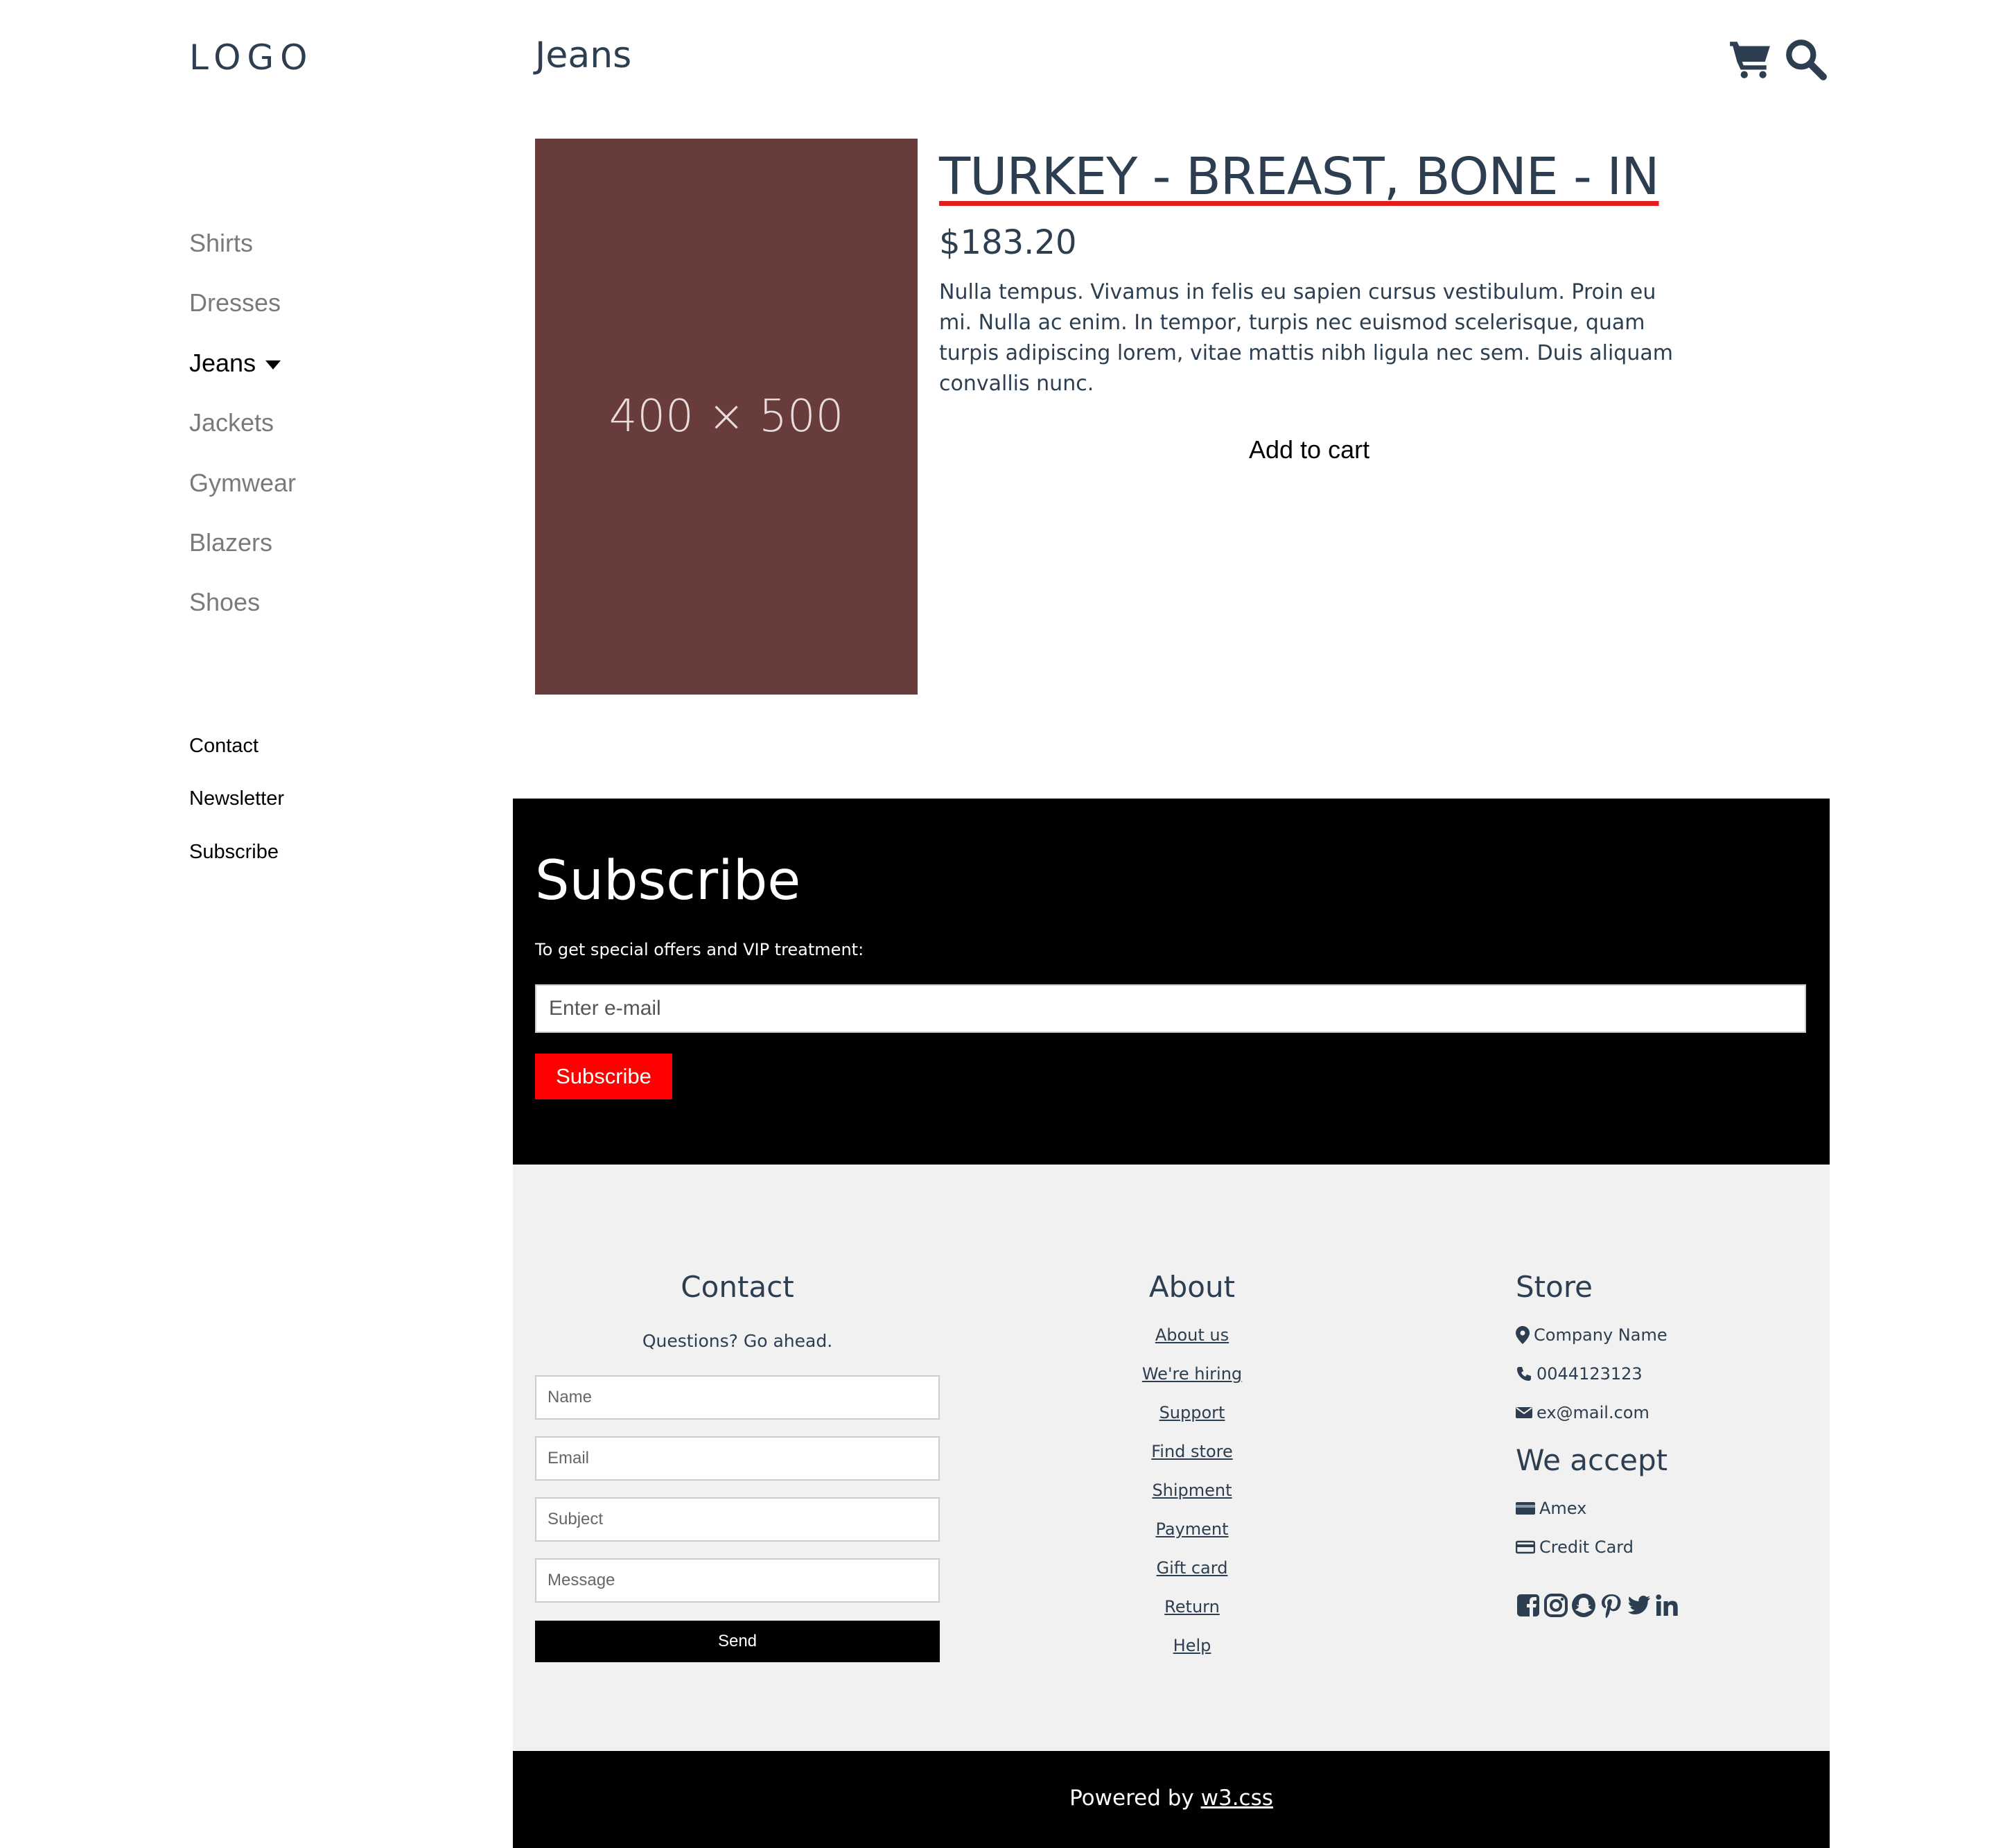  I want to click on page-title: Jeans, so click(583, 56).